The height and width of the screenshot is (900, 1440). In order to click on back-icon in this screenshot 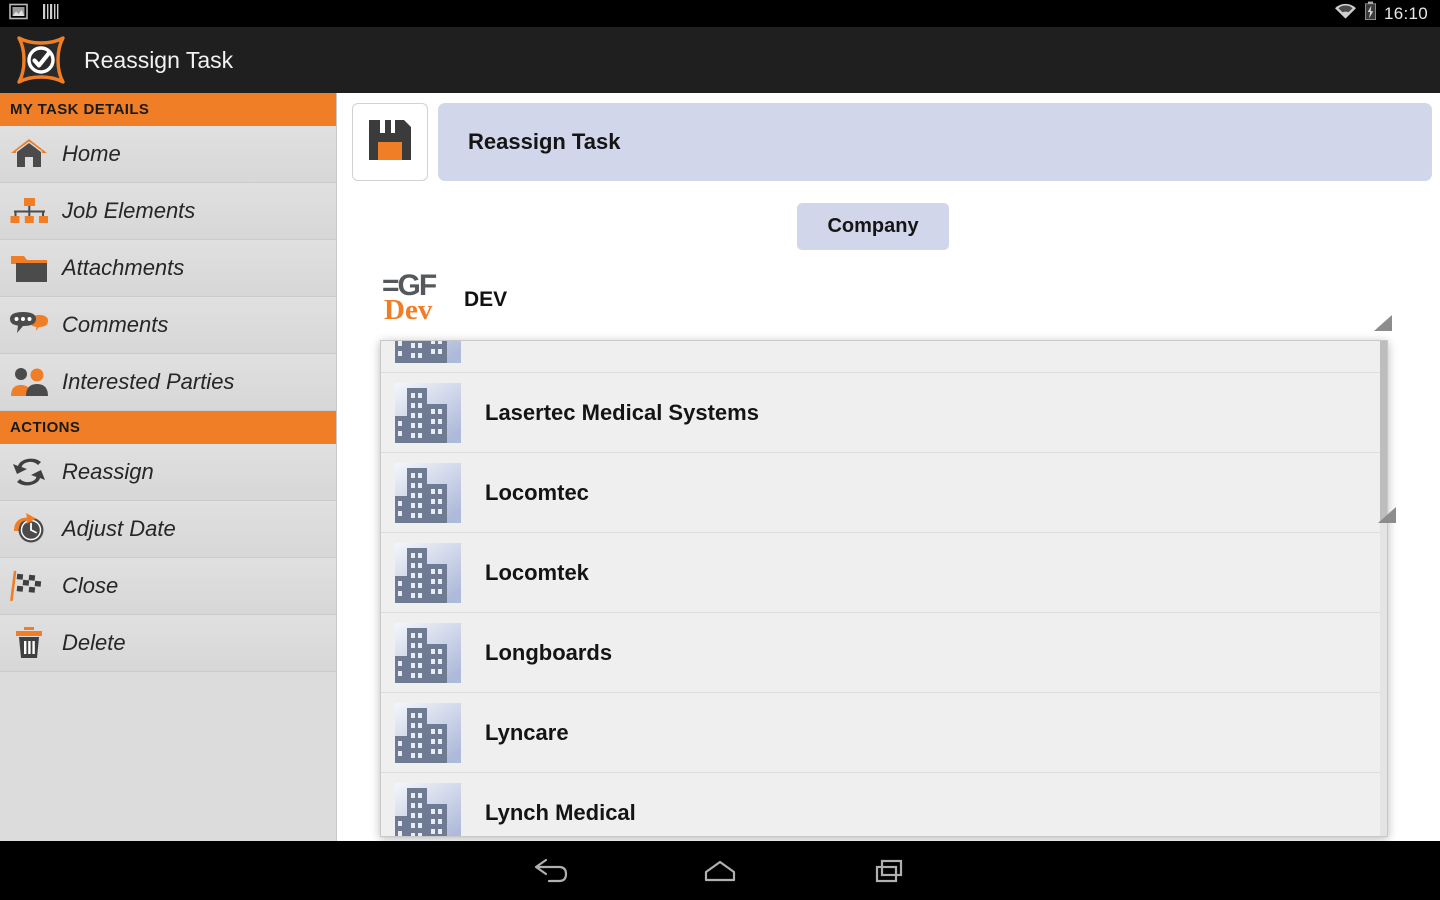, I will do `click(550, 871)`.